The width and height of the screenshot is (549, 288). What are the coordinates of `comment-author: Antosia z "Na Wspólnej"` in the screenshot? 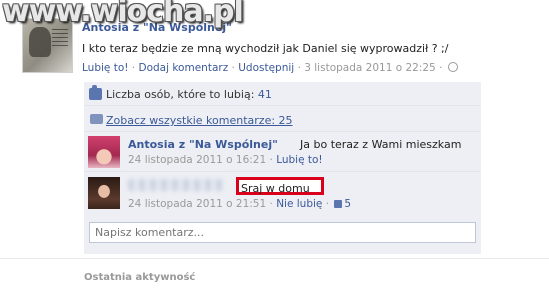 It's located at (203, 144).